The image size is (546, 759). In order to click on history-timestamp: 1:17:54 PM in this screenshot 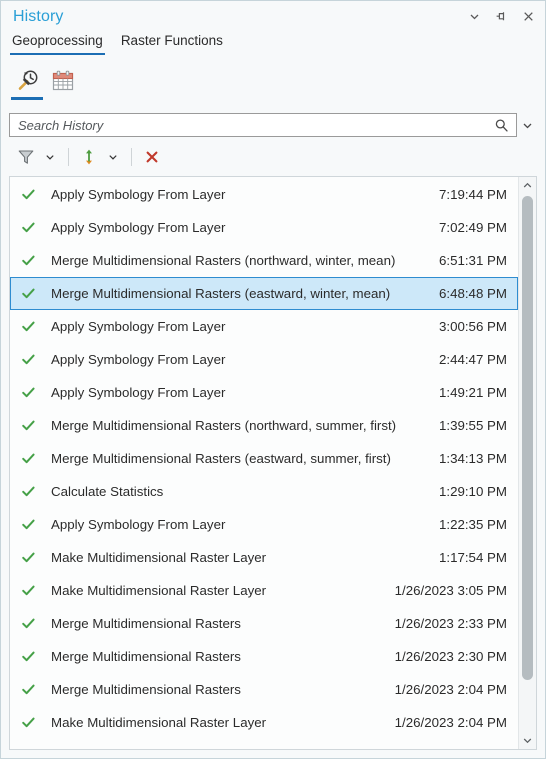, I will do `click(472, 557)`.